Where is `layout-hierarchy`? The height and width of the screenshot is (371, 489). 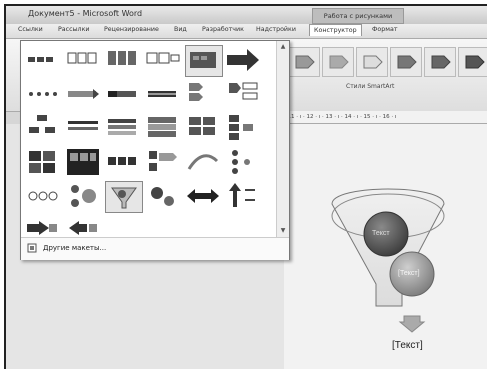 layout-hierarchy is located at coordinates (43, 128).